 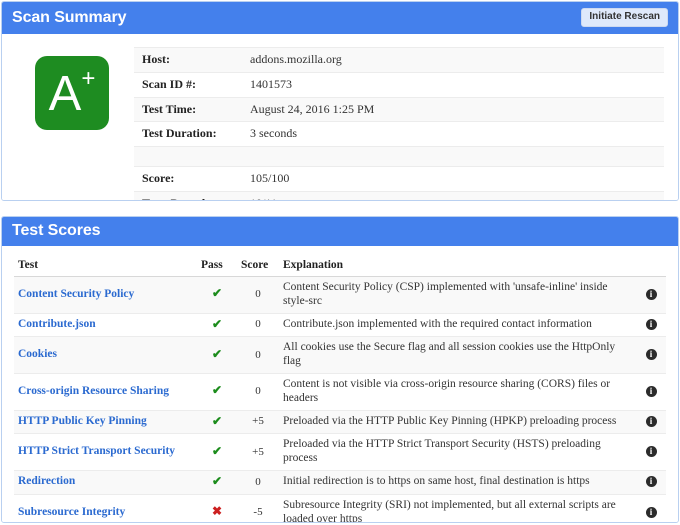 What do you see at coordinates (258, 266) in the screenshot?
I see `column-header-score: Score` at bounding box center [258, 266].